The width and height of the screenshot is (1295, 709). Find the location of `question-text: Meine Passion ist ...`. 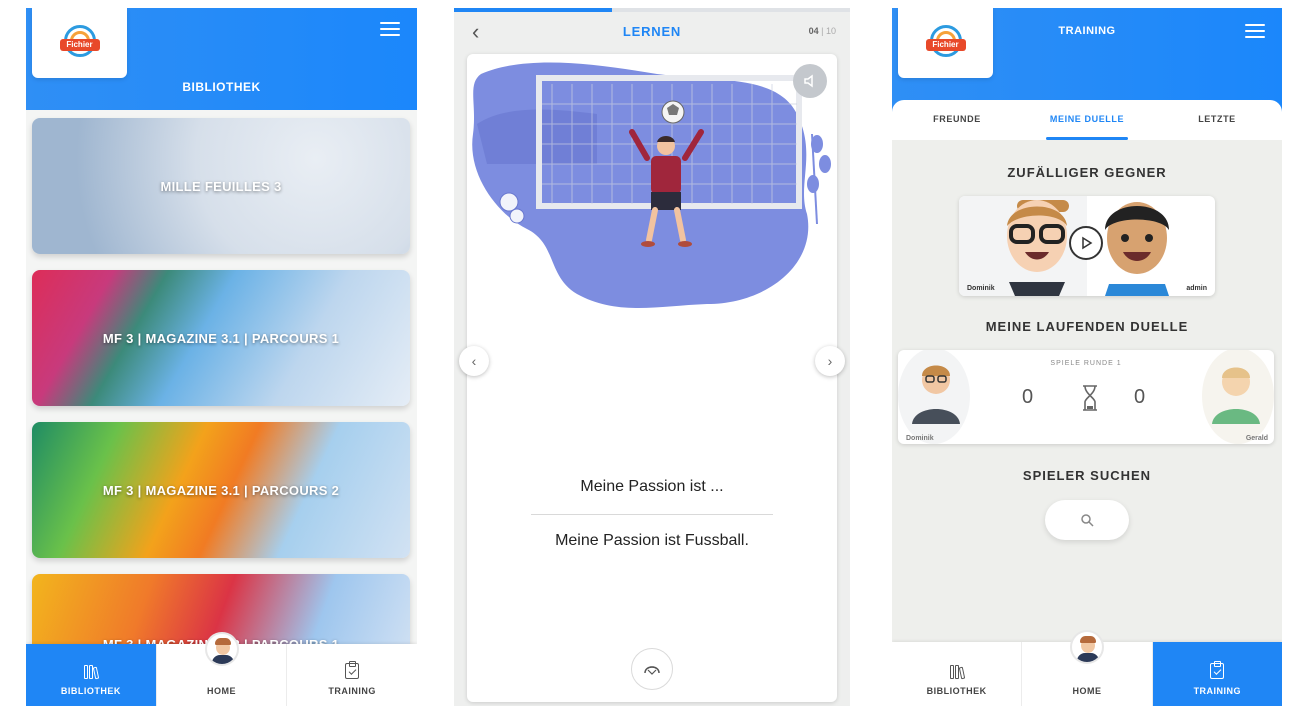

question-text: Meine Passion ist ... is located at coordinates (652, 486).